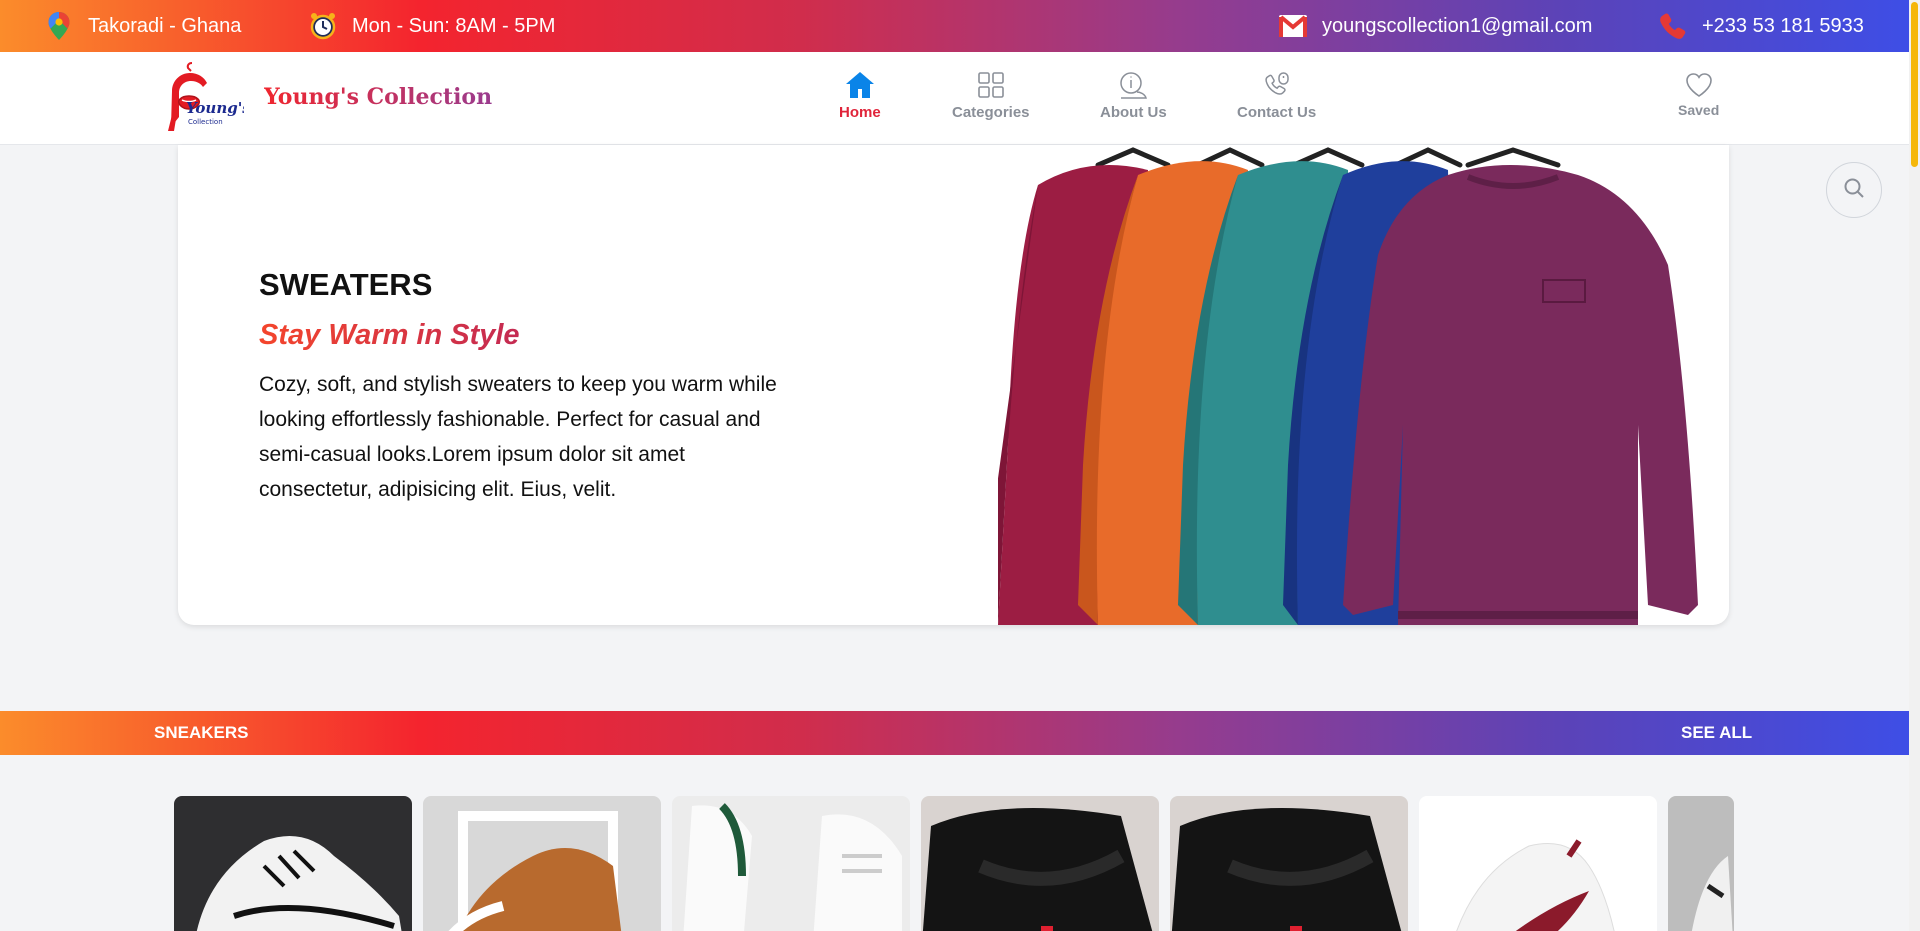 The width and height of the screenshot is (1920, 931). What do you see at coordinates (454, 25) in the screenshot?
I see `hours-text: Mon - Sun: 8AM - 5PM` at bounding box center [454, 25].